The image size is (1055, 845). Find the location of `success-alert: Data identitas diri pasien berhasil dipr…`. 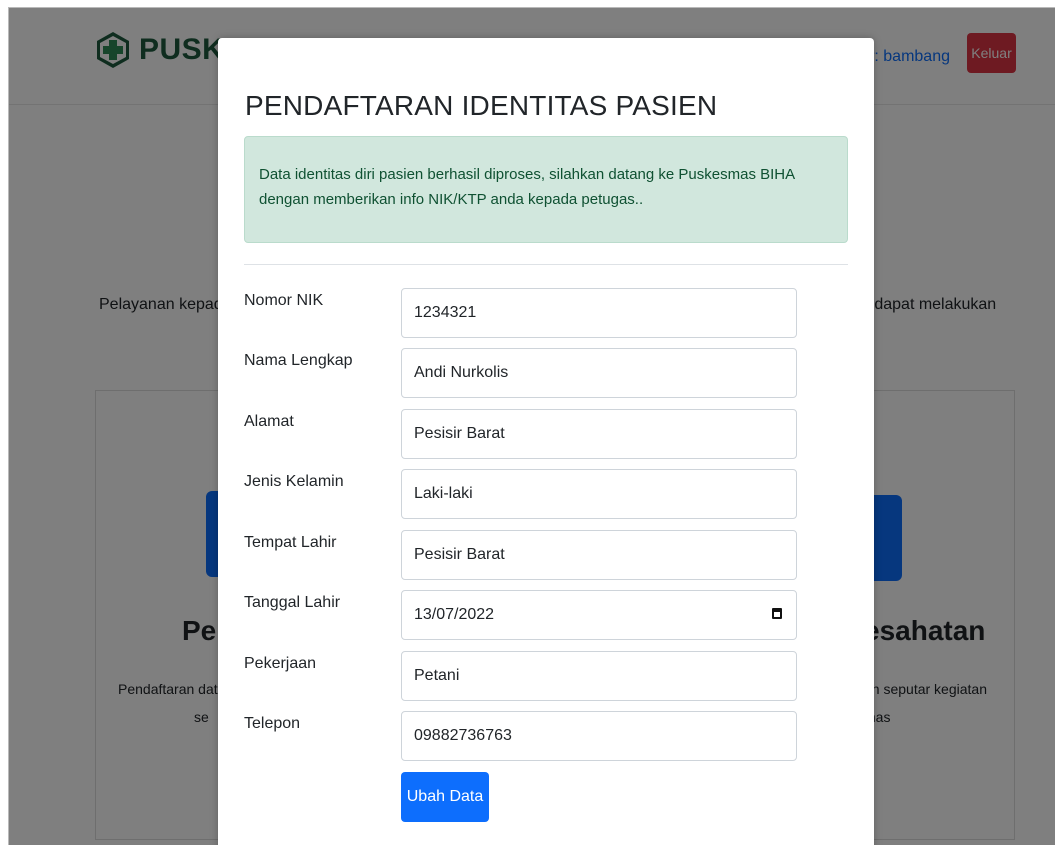

success-alert: Data identitas diri pasien berhasil dipr… is located at coordinates (546, 189).